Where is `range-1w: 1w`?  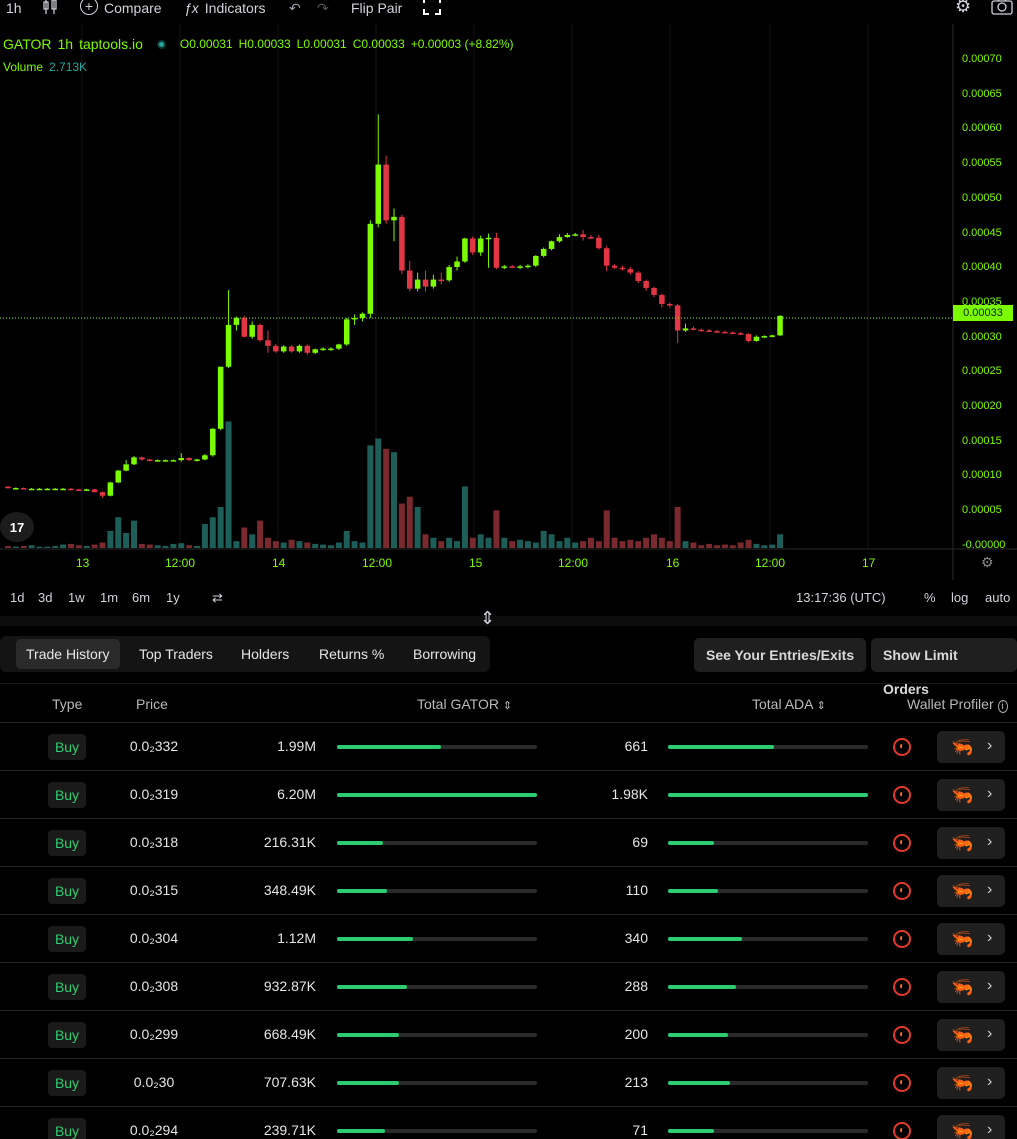
range-1w: 1w is located at coordinates (76, 597).